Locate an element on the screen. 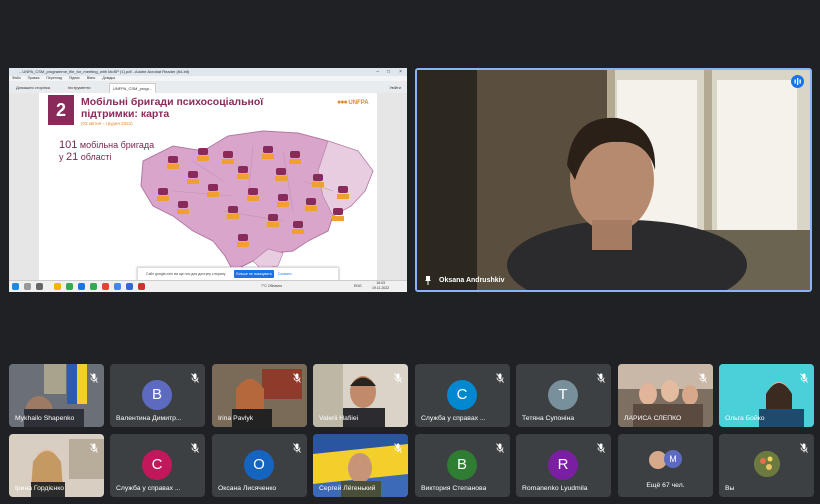  count-pre: у is located at coordinates (61, 157).